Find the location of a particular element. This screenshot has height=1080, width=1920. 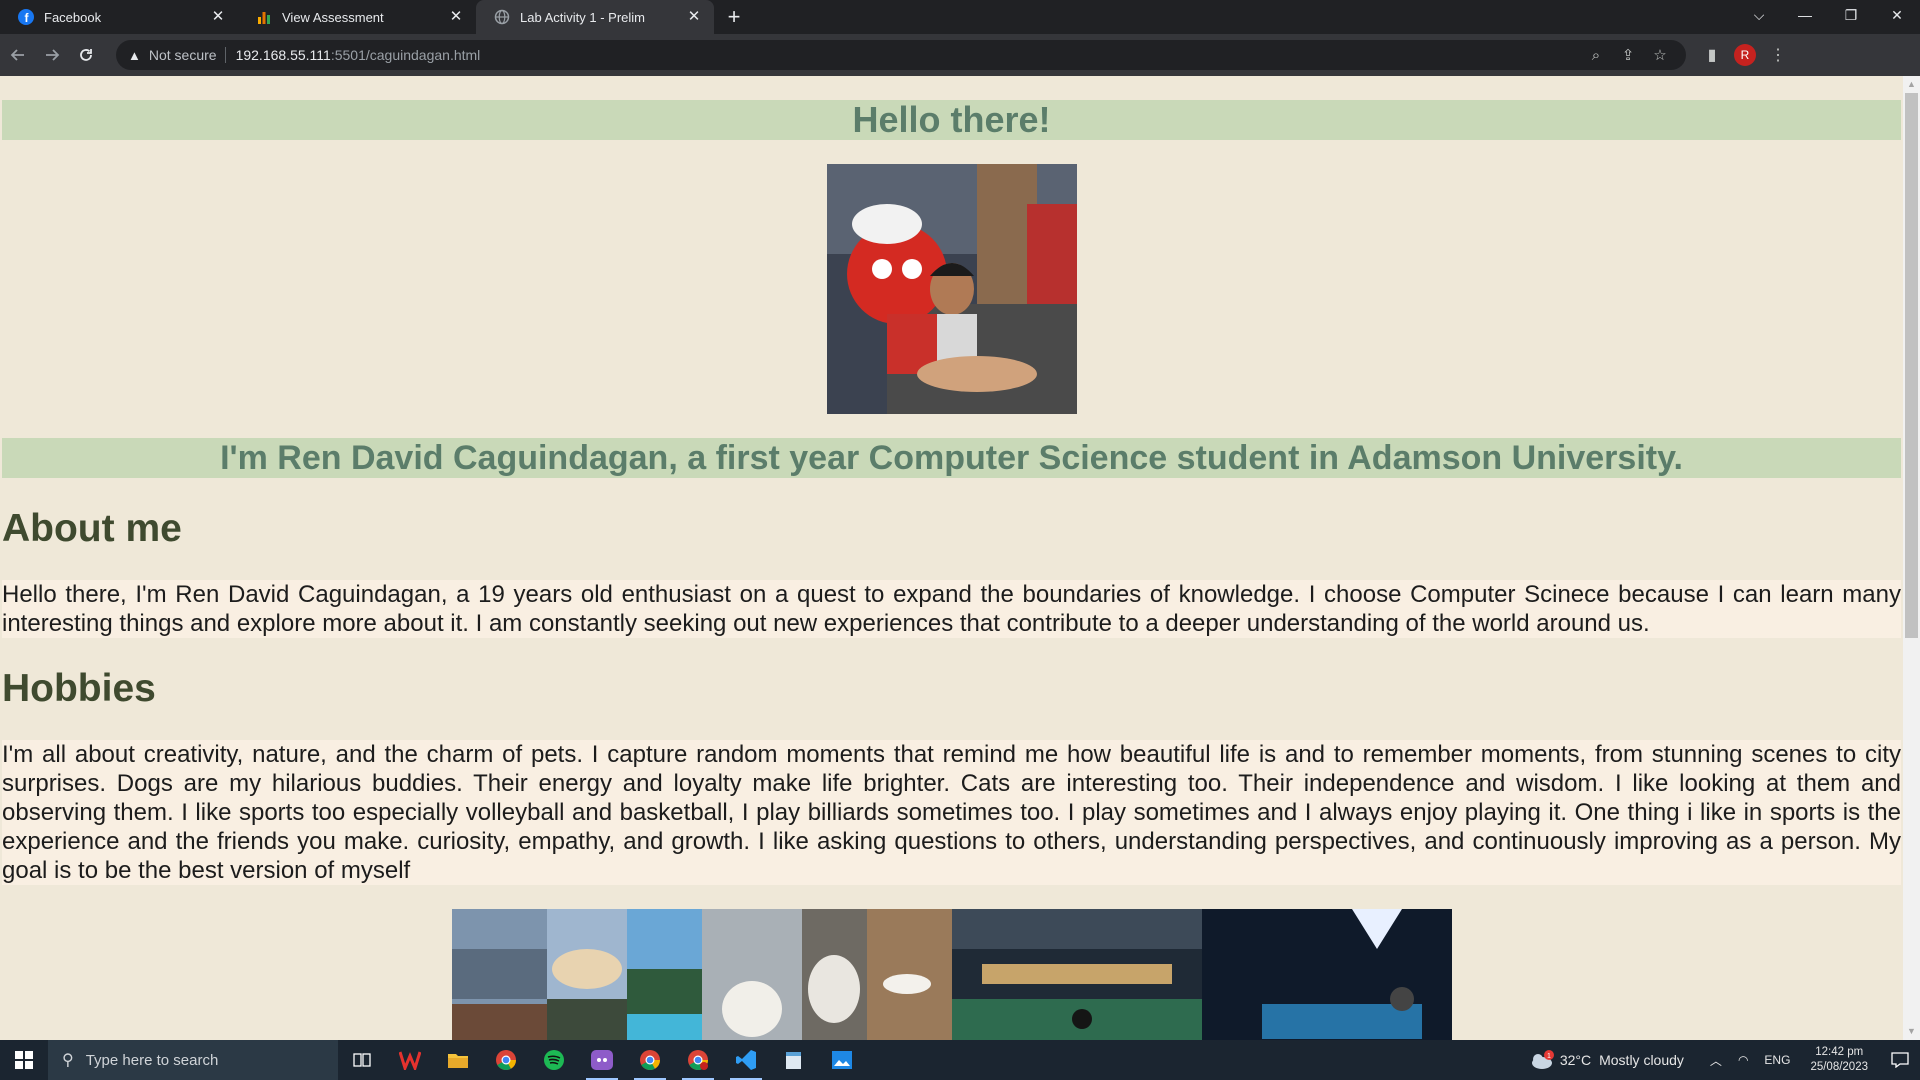

notepad-icon is located at coordinates (794, 1060).